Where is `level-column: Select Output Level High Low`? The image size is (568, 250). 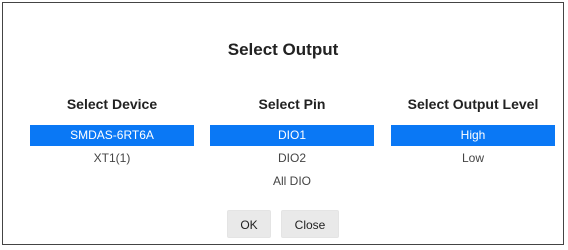
level-column: Select Output Level High Low is located at coordinates (473, 131).